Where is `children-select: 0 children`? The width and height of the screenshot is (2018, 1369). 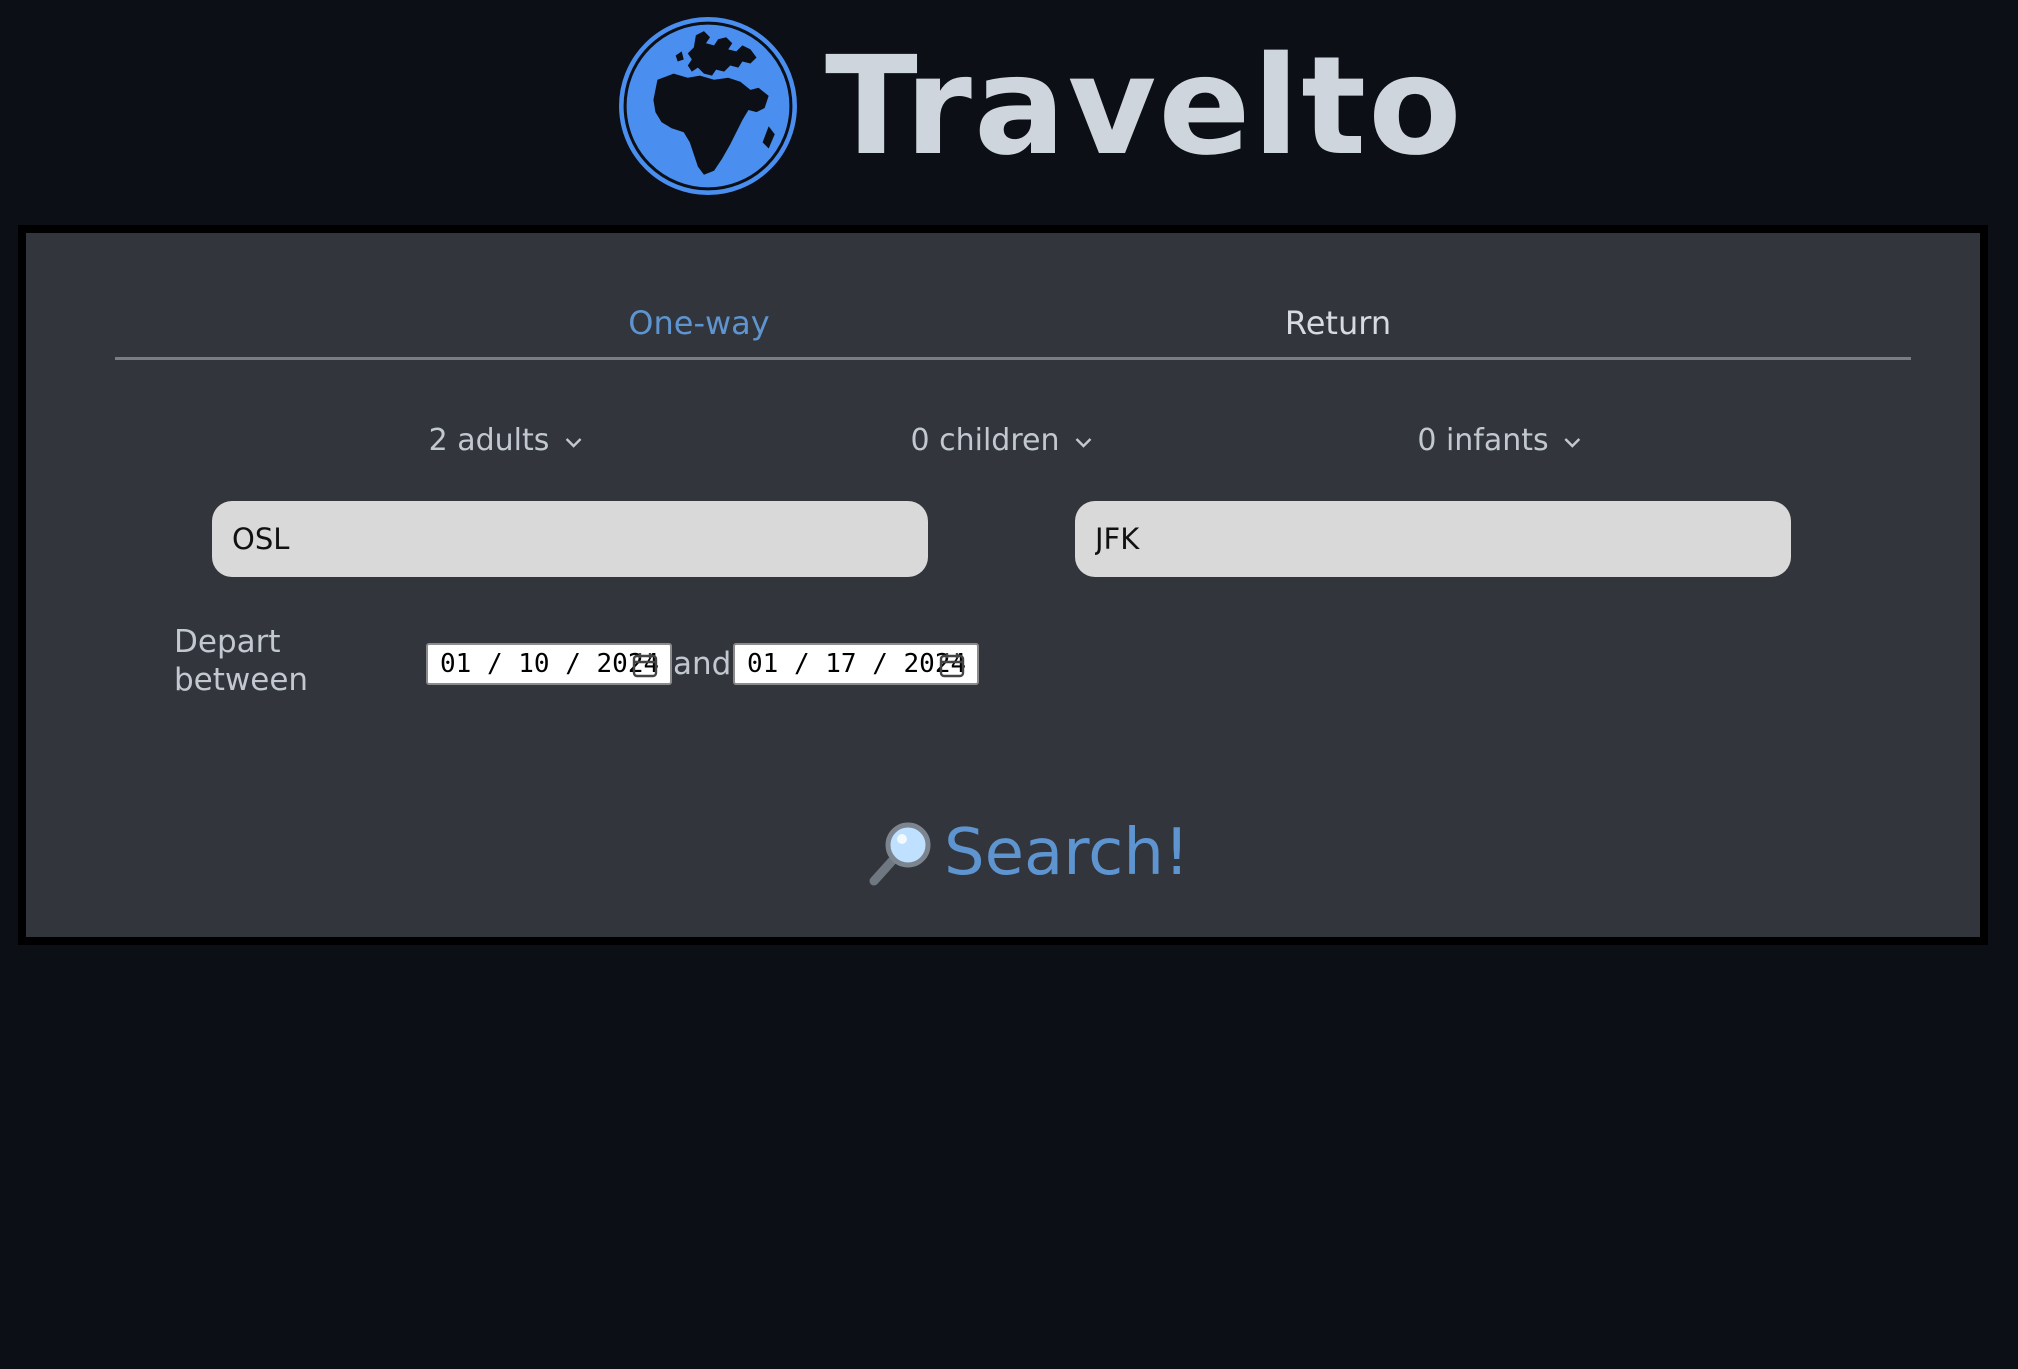
children-select: 0 children is located at coordinates (1002, 441).